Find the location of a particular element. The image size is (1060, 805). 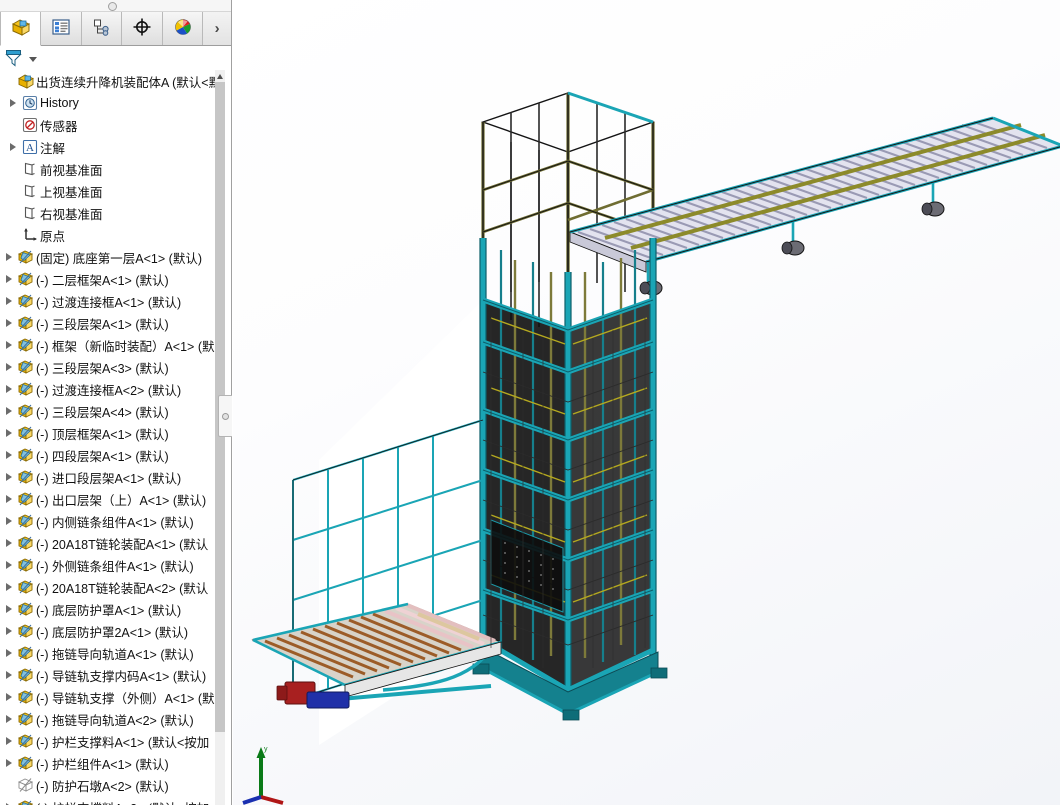

tree-root-row: 出货连续升降机装配体A (默认<默认 is located at coordinates (108, 81).